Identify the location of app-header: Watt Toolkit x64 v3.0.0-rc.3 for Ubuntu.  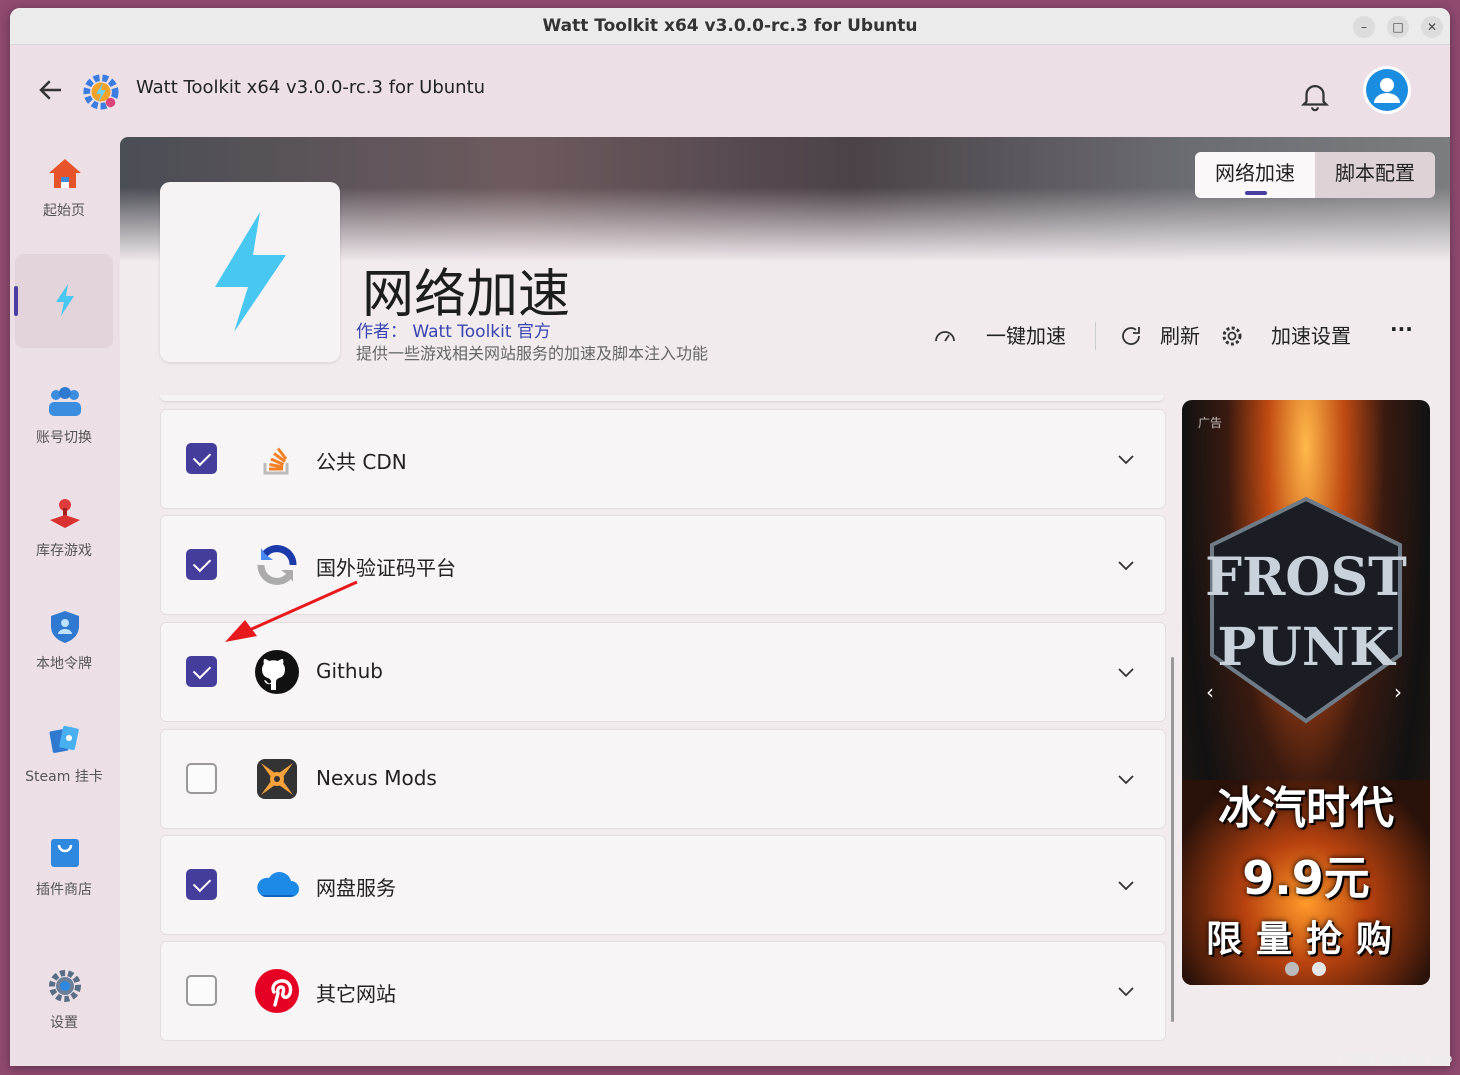
(730, 91).